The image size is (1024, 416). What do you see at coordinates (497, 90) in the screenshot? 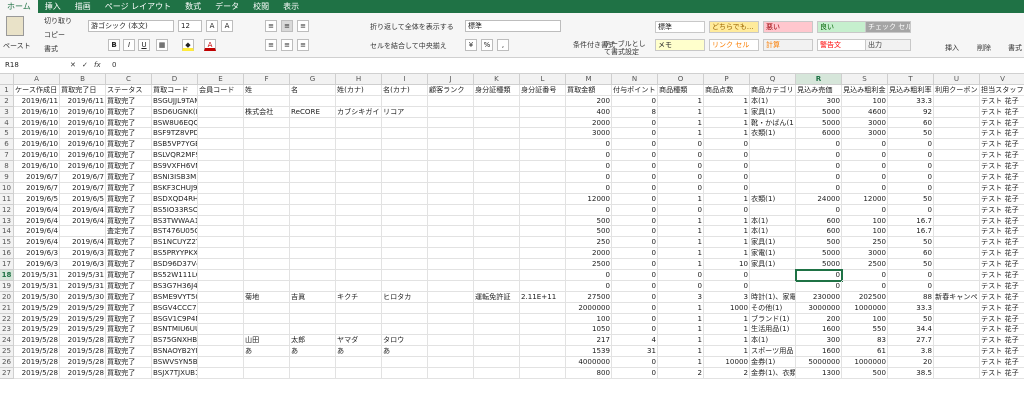
I see `cell: 身分証種類` at bounding box center [497, 90].